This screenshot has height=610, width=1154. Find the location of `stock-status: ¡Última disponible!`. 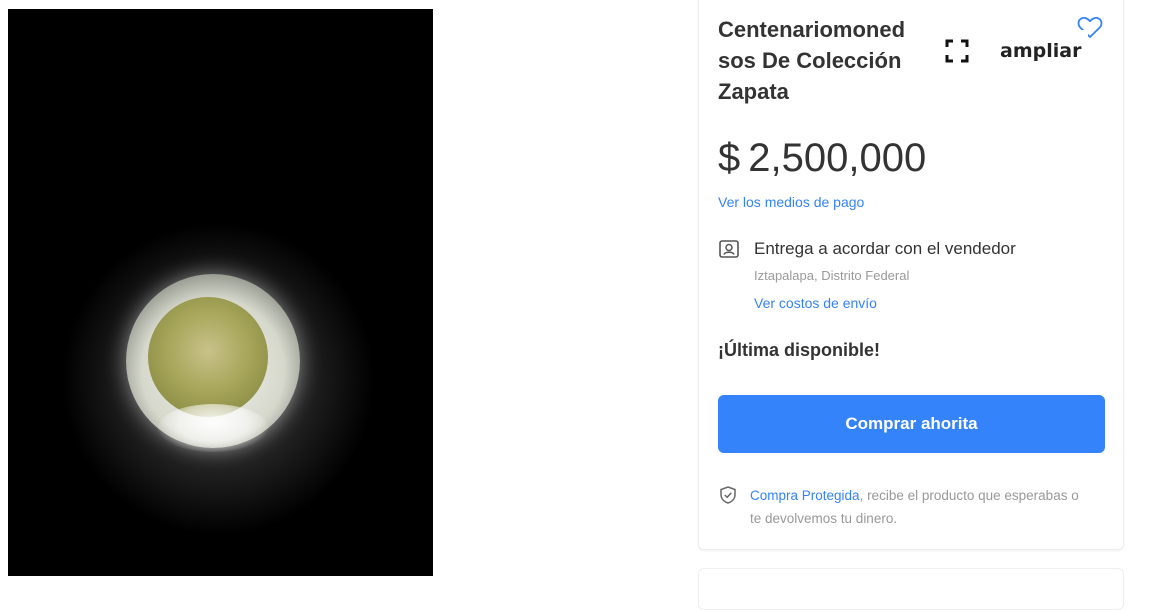

stock-status: ¡Última disponible! is located at coordinates (799, 350).